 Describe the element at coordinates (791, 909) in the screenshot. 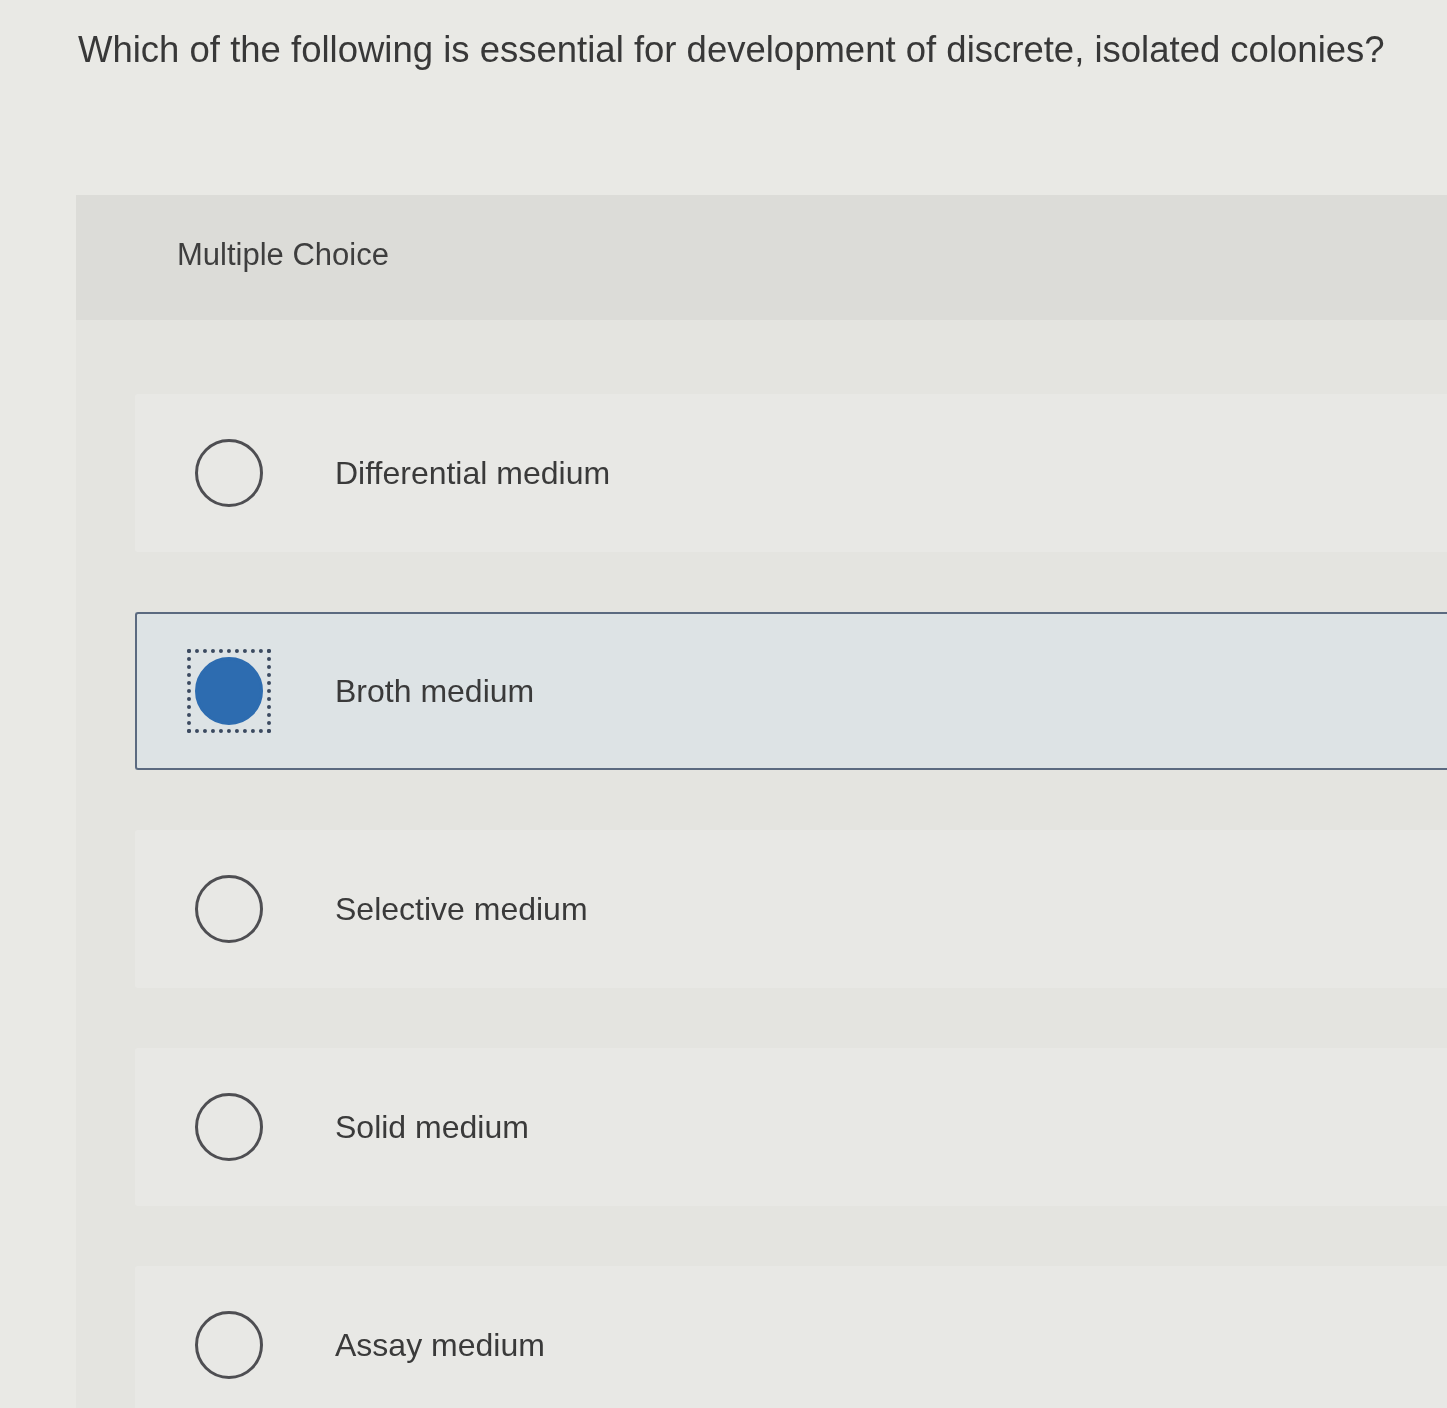

I see `answer-option: Selective medium` at that location.